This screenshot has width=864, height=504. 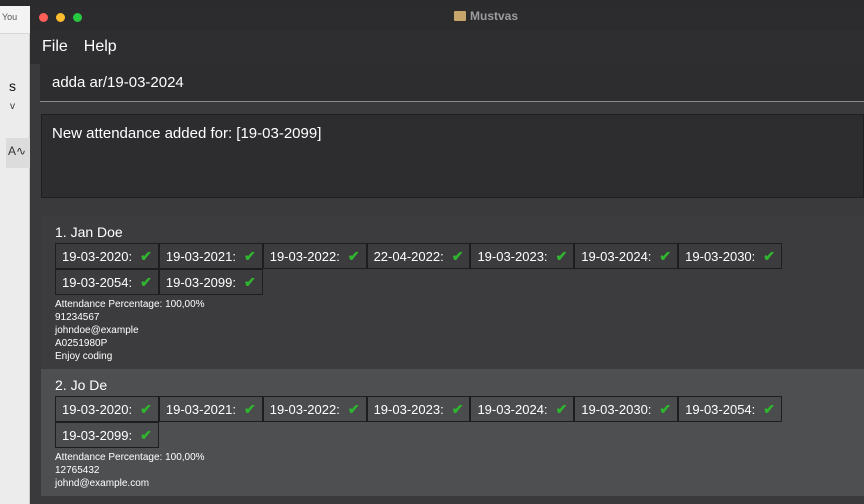 I want to click on minimize-window-button, so click(x=60, y=17).